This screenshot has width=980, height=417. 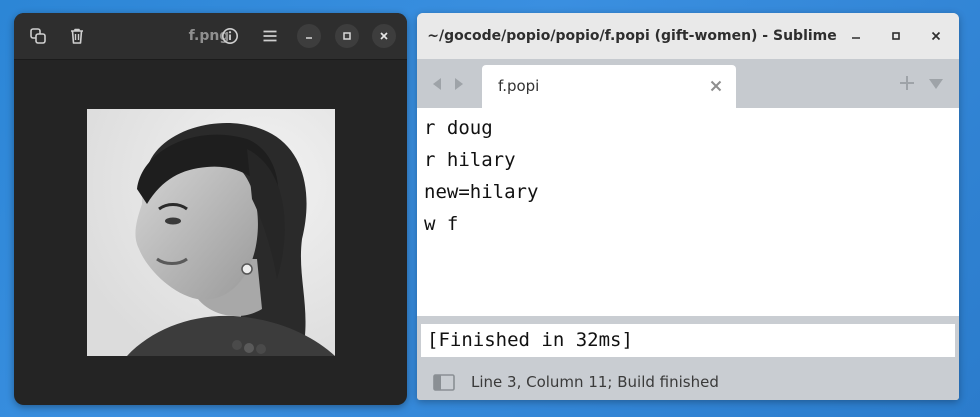 What do you see at coordinates (444, 385) in the screenshot?
I see `sidebar-toggle-icon` at bounding box center [444, 385].